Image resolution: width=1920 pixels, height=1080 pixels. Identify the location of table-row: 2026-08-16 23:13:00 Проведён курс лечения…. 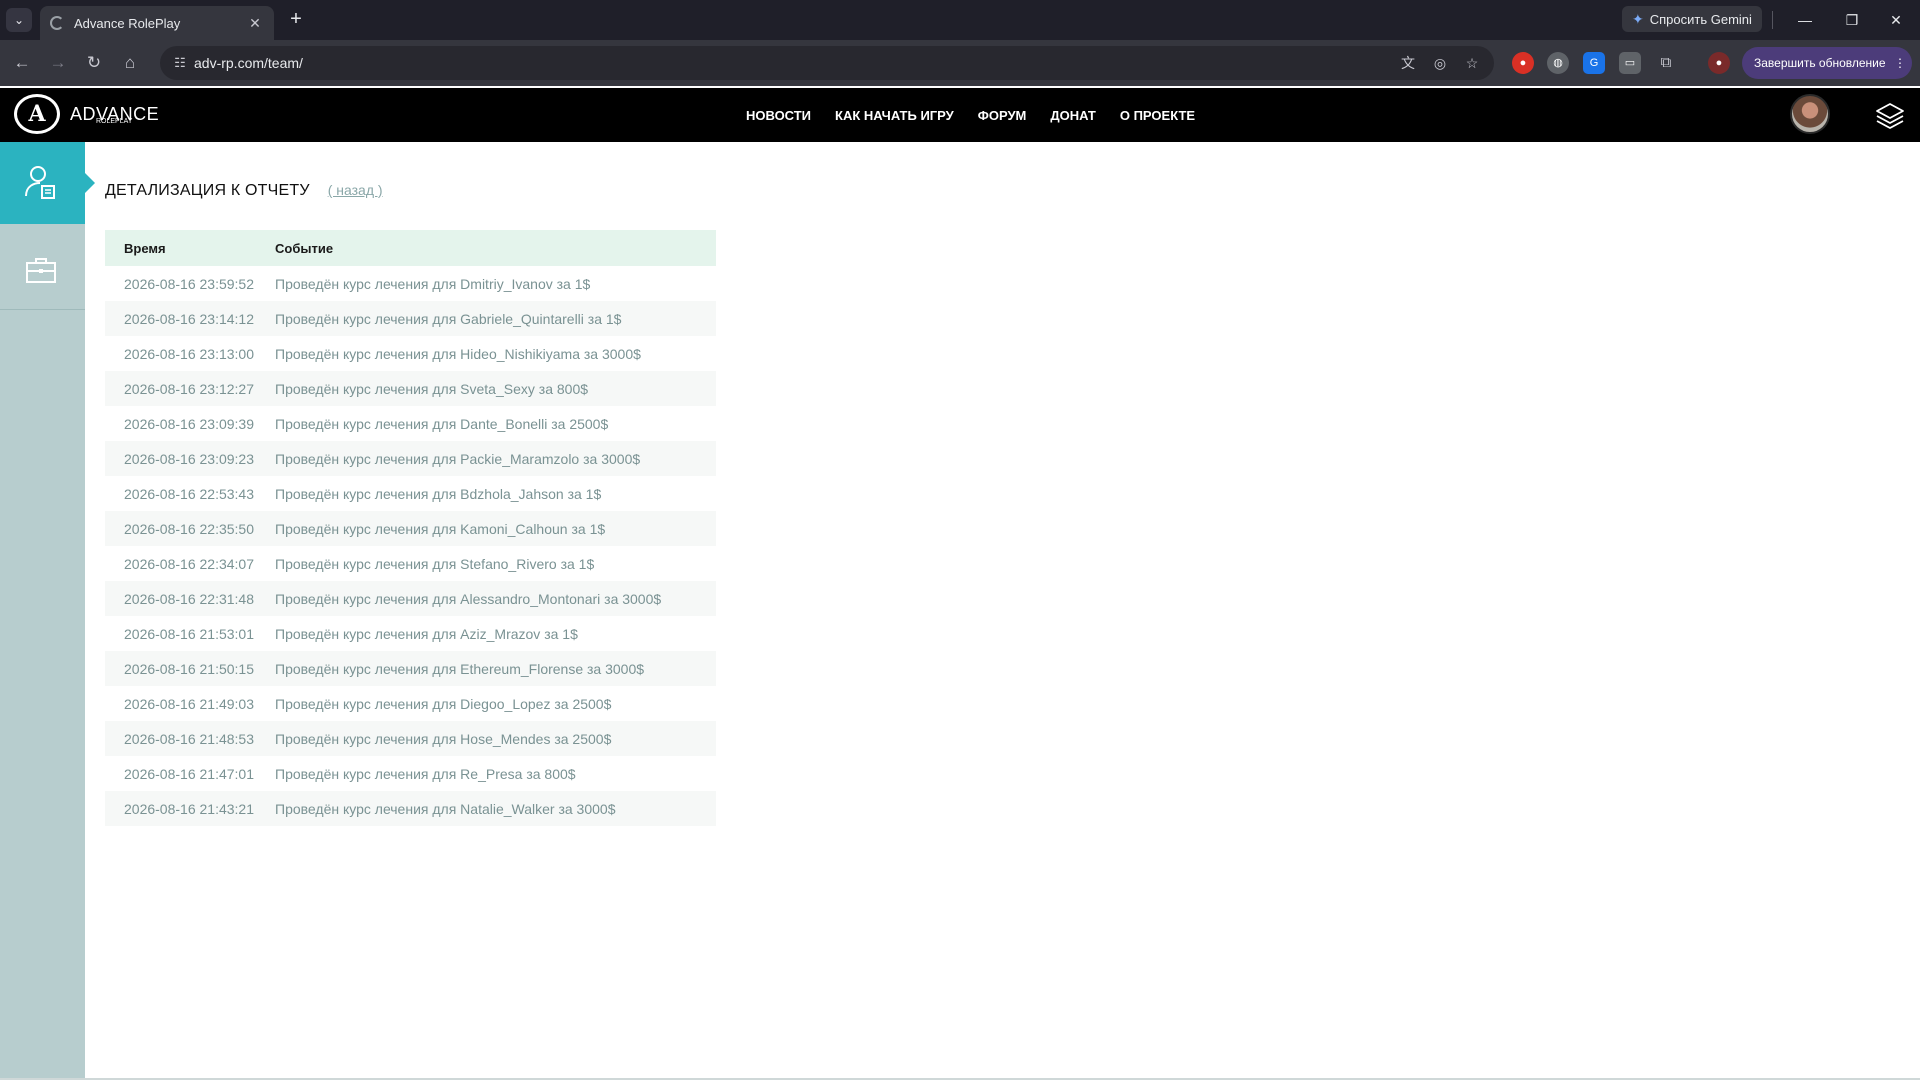
(410, 353).